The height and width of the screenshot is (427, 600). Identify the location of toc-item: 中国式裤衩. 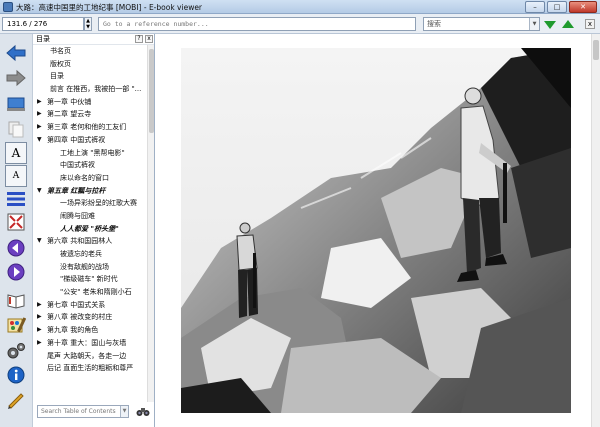
(90, 165).